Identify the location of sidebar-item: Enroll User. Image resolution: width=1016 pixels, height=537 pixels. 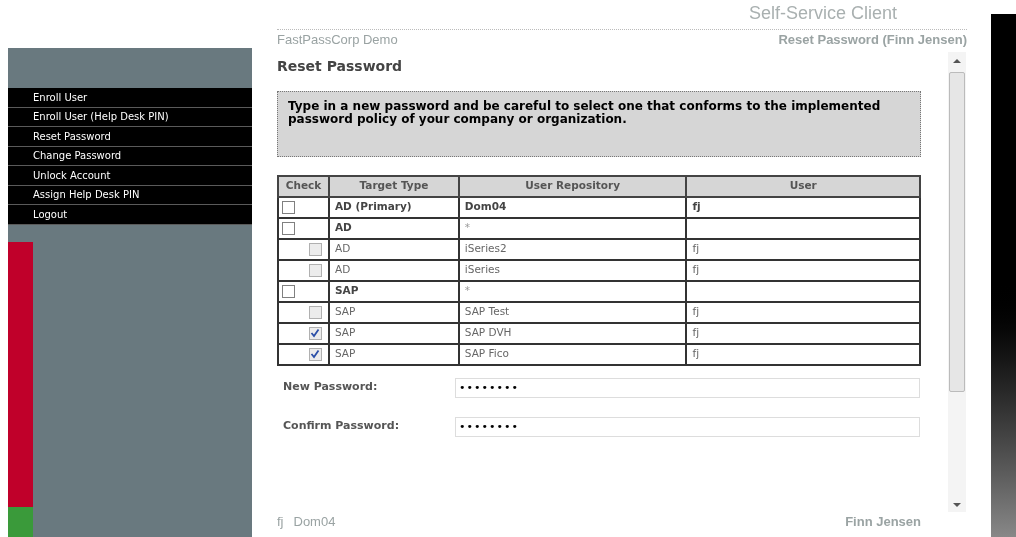
(130, 98).